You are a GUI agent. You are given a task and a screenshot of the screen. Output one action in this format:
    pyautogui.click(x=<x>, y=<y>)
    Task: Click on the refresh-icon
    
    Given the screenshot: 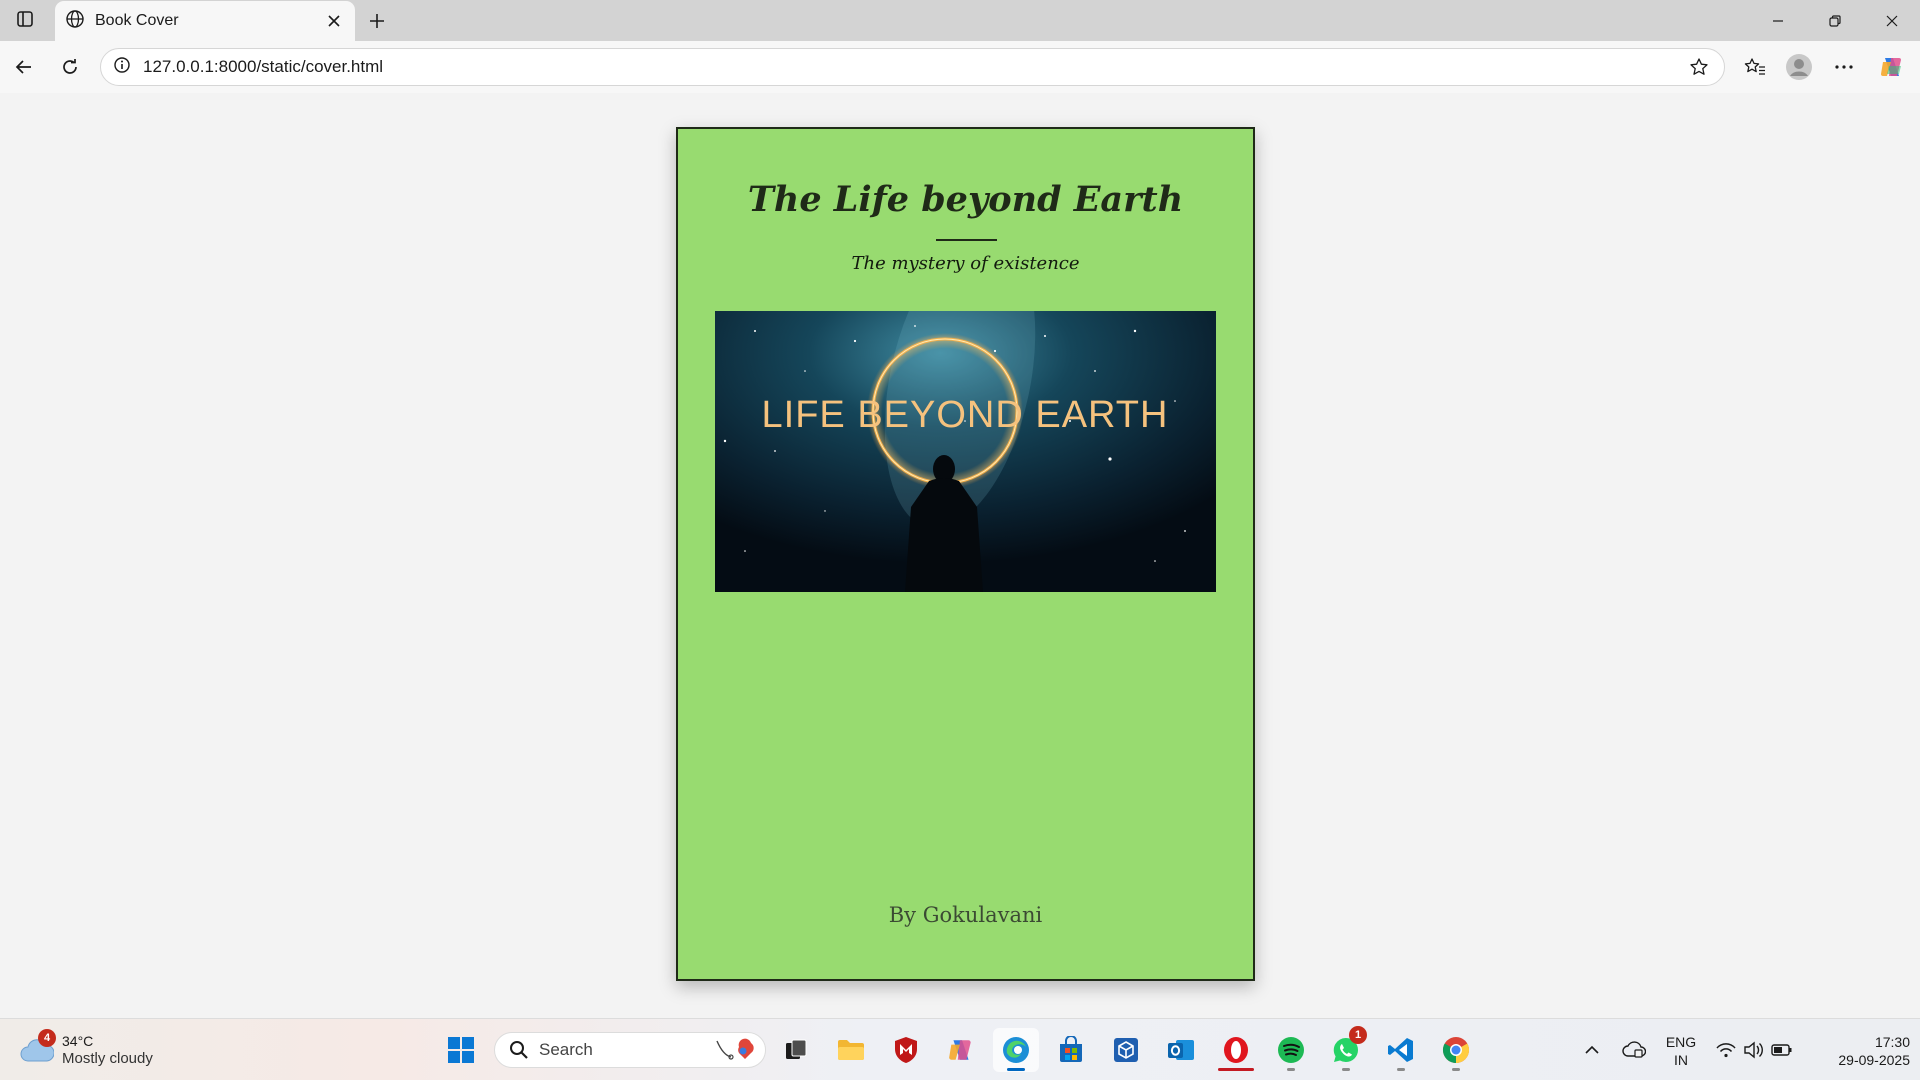 What is the action you would take?
    pyautogui.click(x=70, y=66)
    